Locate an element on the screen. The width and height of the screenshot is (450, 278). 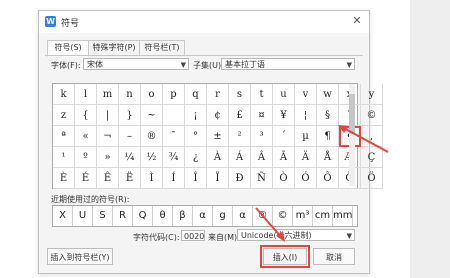
arrow-to-symbol is located at coordinates (363, 139).